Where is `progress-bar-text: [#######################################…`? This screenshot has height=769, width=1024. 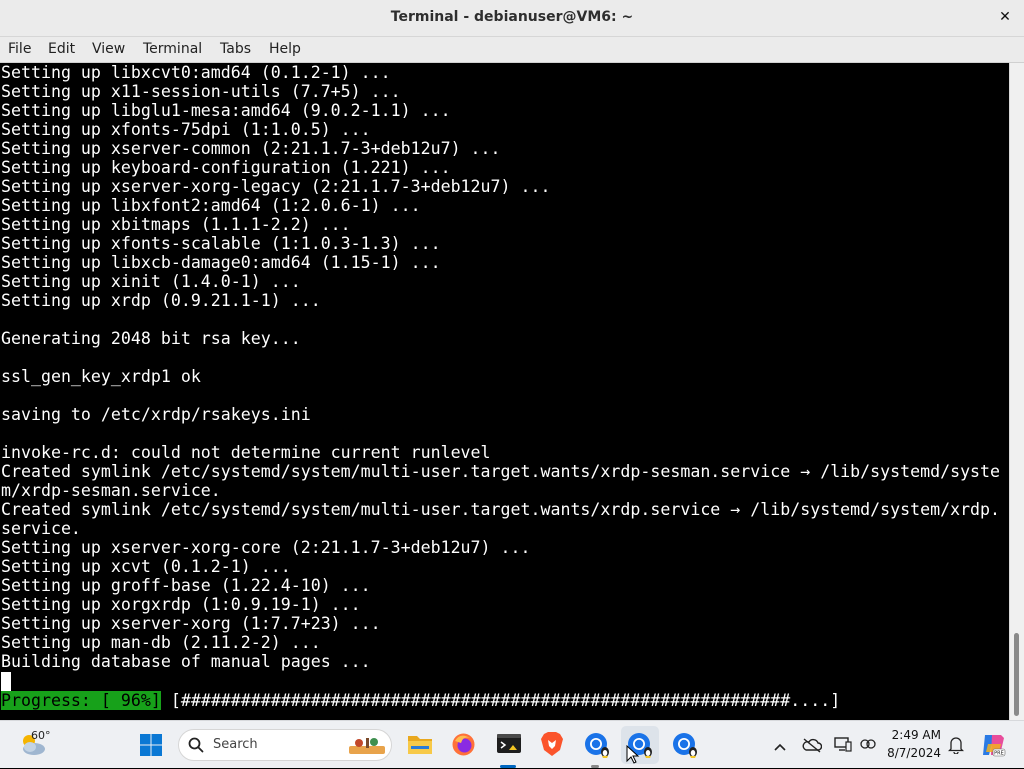
progress-bar-text: [#######################################… is located at coordinates (505, 700).